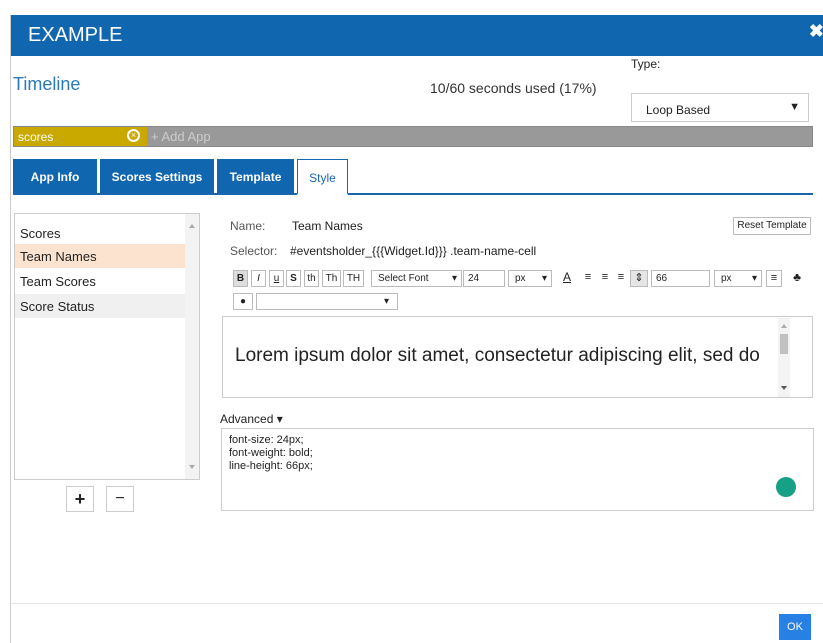 The height and width of the screenshot is (643, 823). I want to click on font-select: Select Font ▾, so click(416, 278).